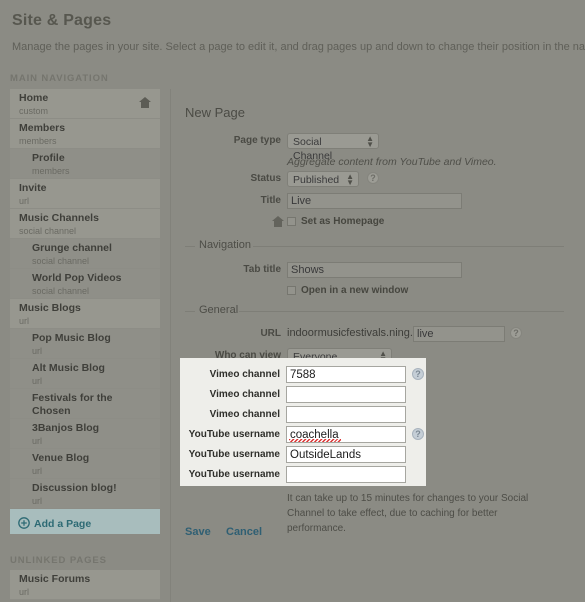 Image resolution: width=585 pixels, height=602 pixels. Describe the element at coordinates (198, 532) in the screenshot. I see `save-button: Save` at that location.